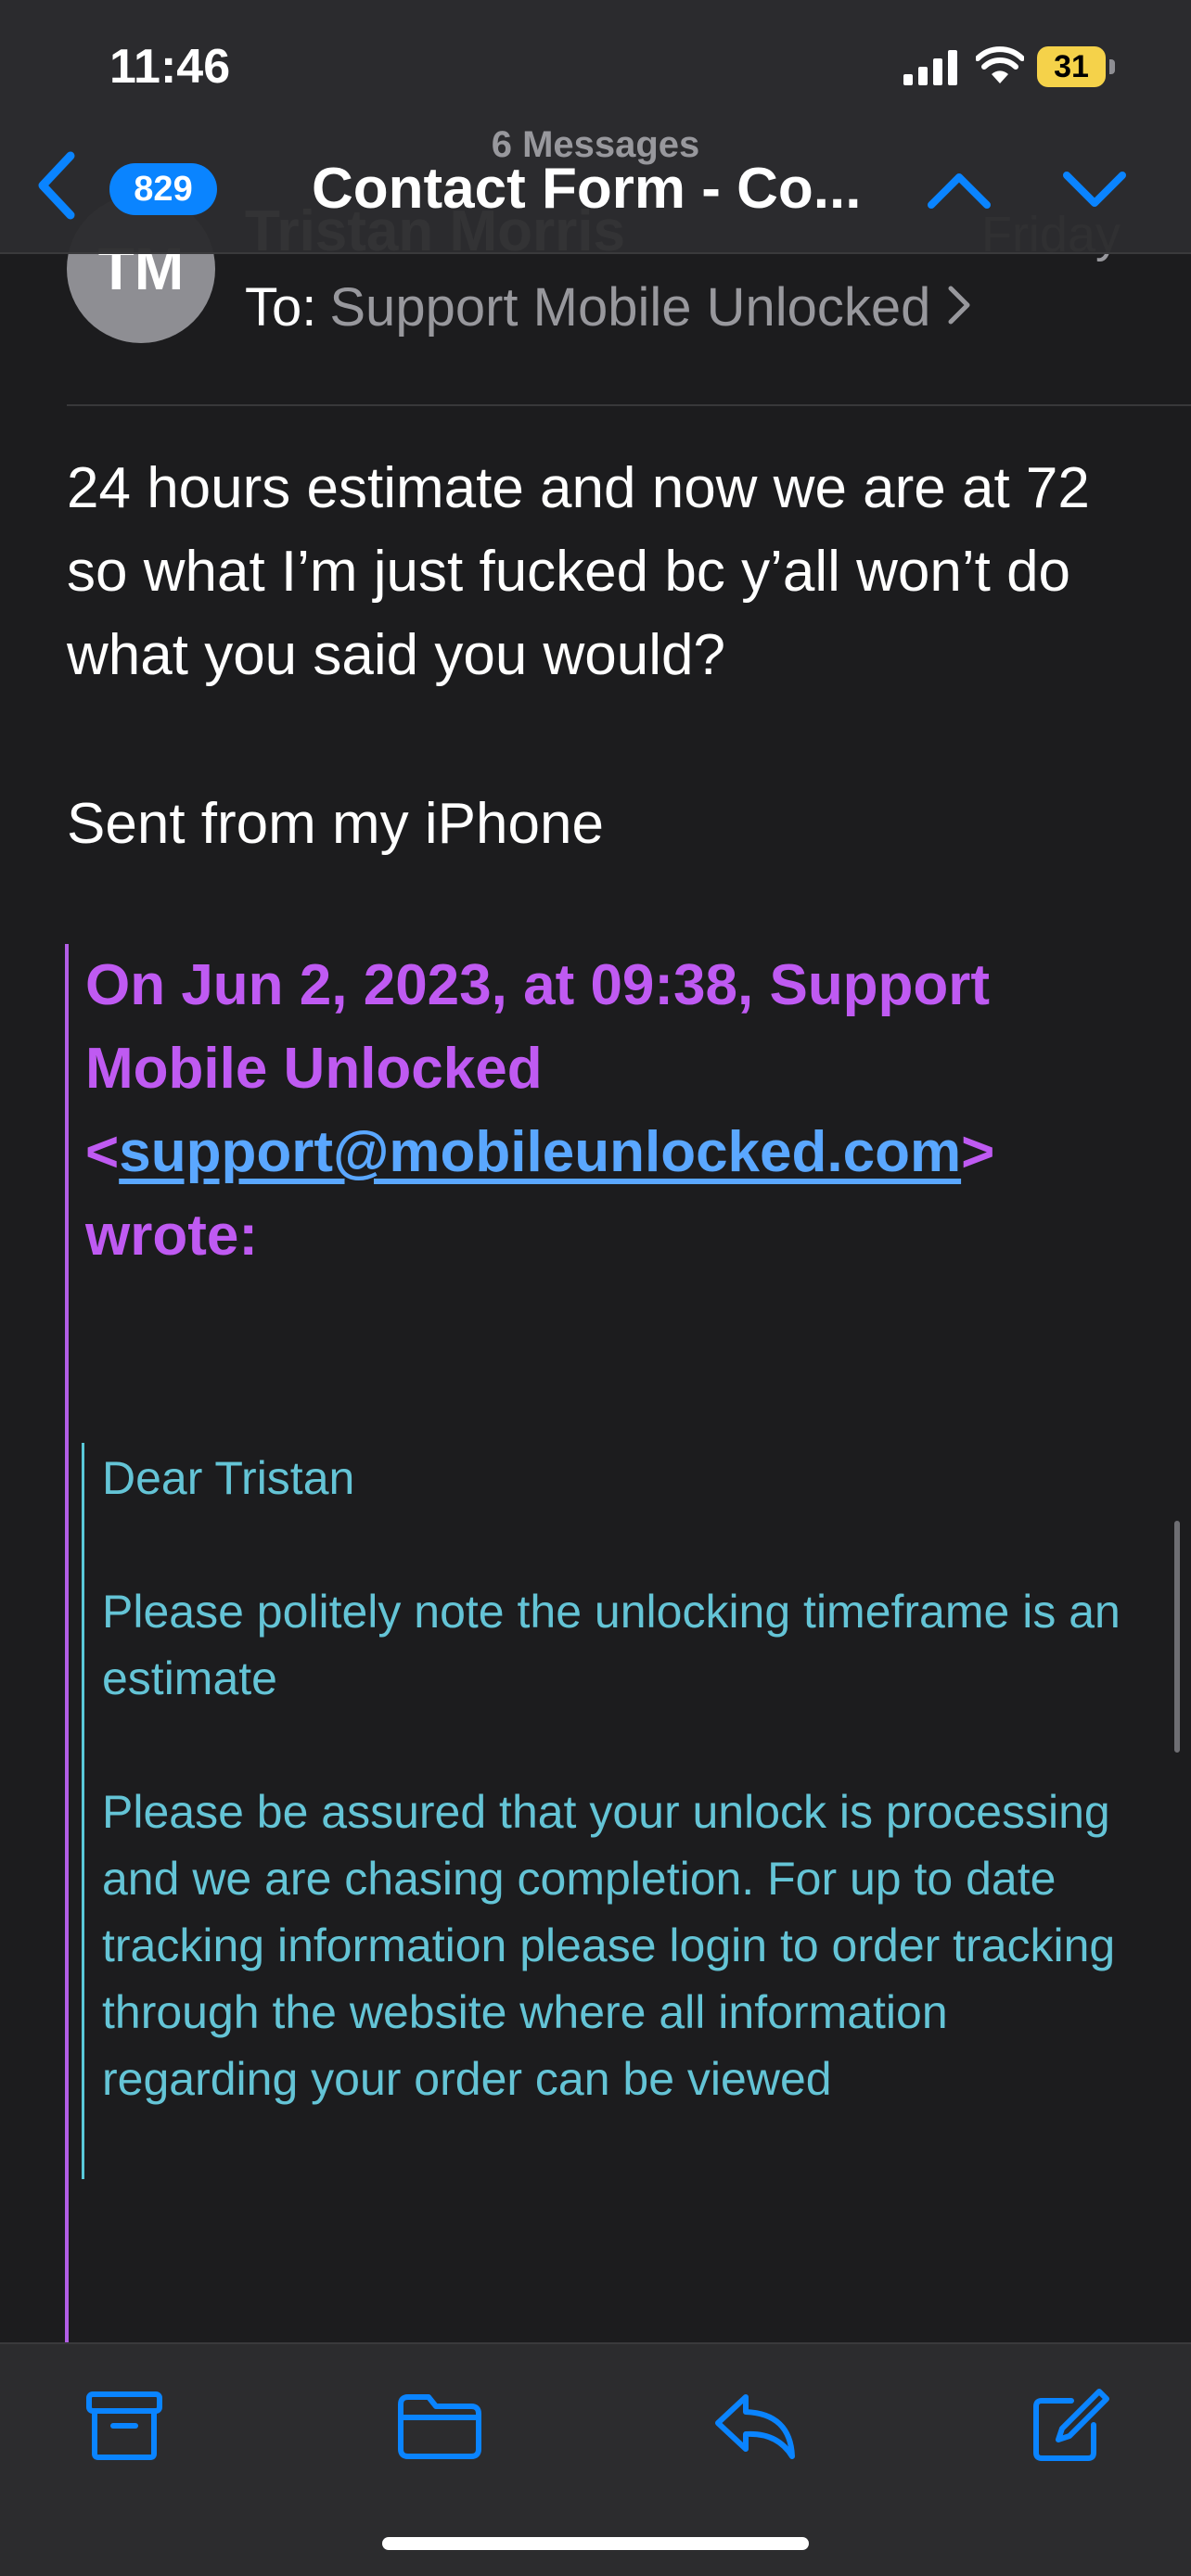  I want to click on unread-count-badge: 829, so click(163, 189).